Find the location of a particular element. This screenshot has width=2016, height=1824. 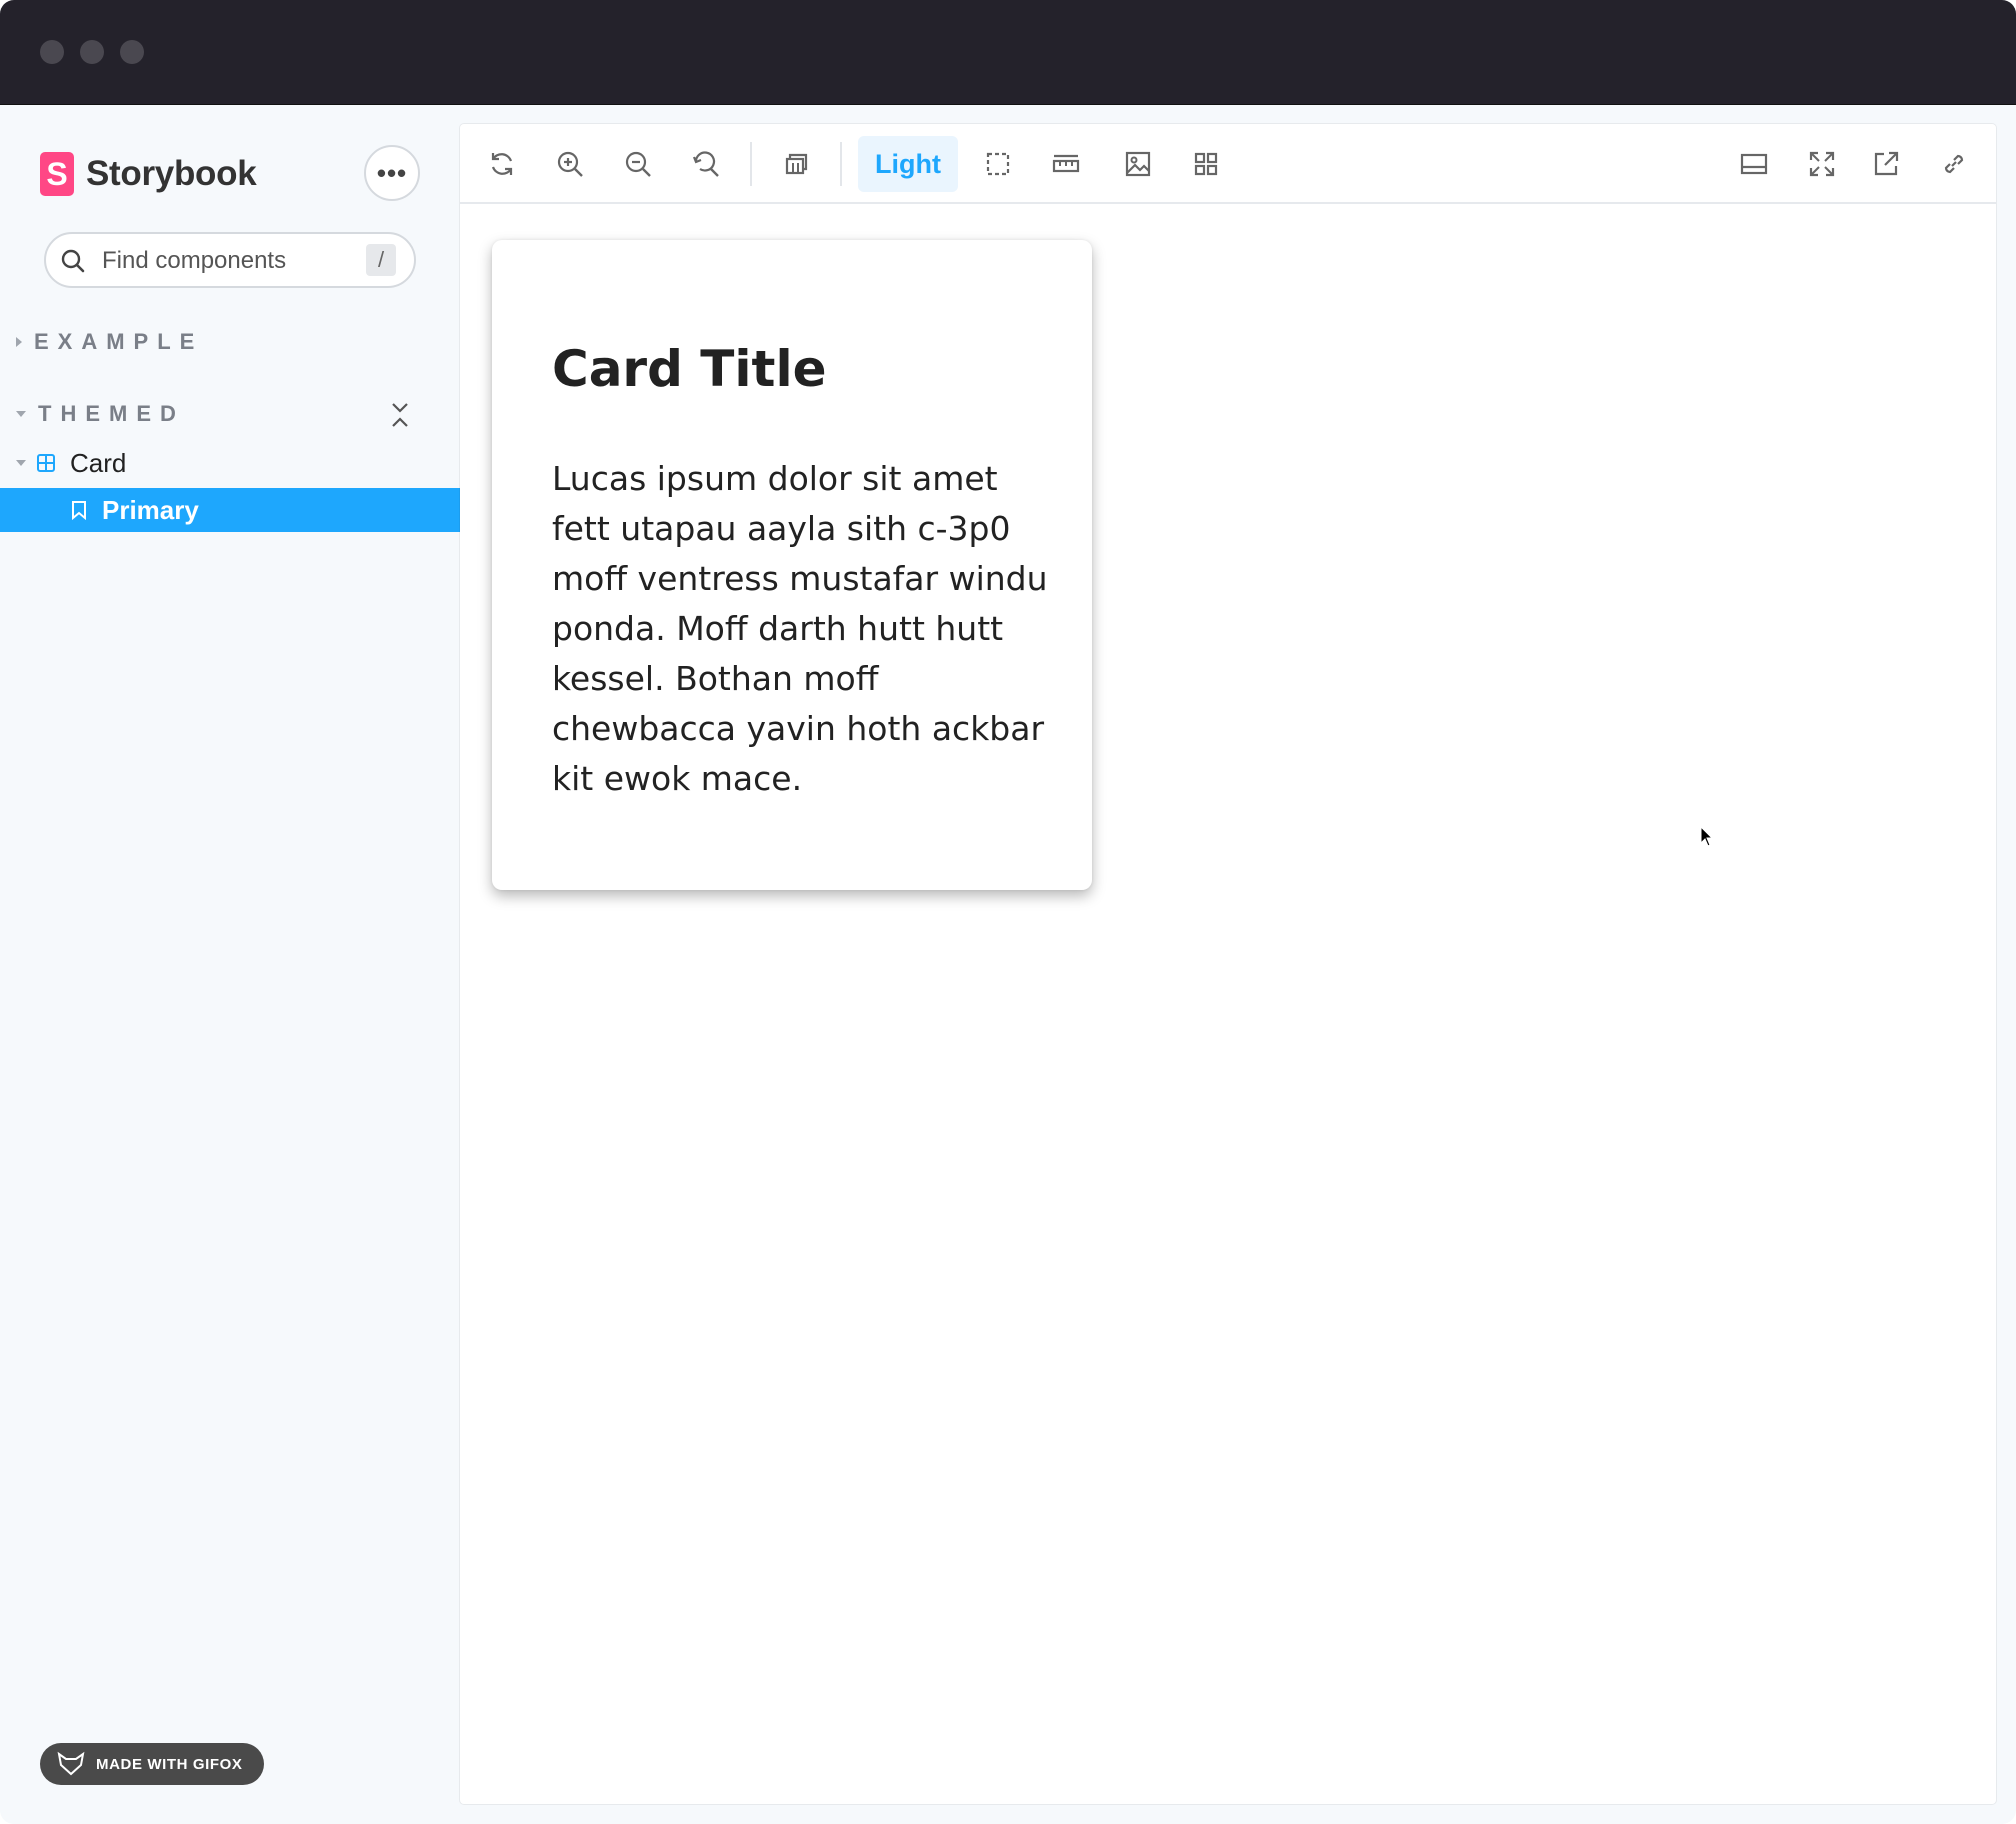

tree-item-primary: Primary is located at coordinates (230, 510).